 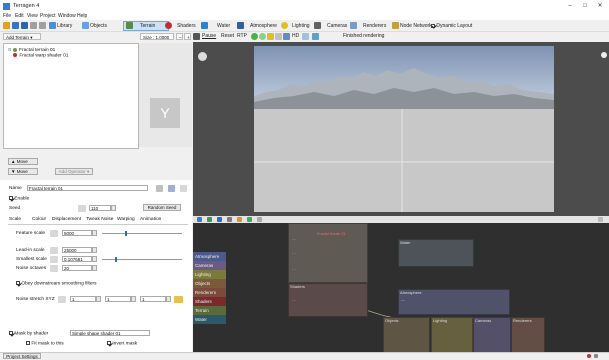 What do you see at coordinates (162, 207) in the screenshot?
I see `random-seed-button: Random Seed` at bounding box center [162, 207].